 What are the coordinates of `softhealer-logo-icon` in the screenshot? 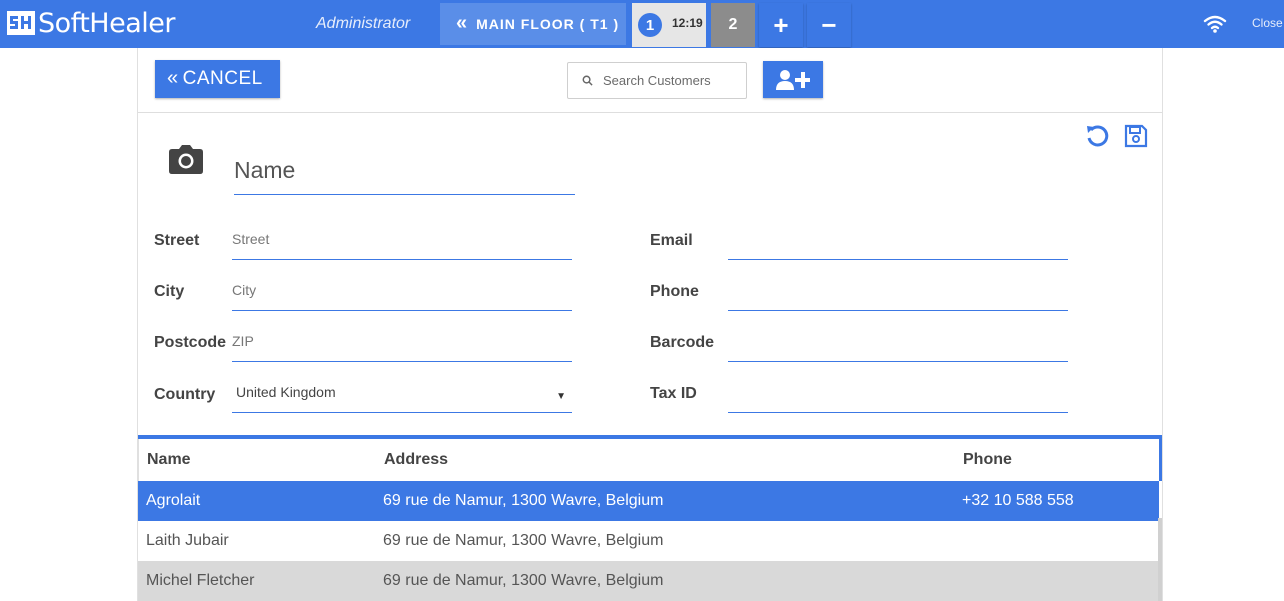 It's located at (21, 23).